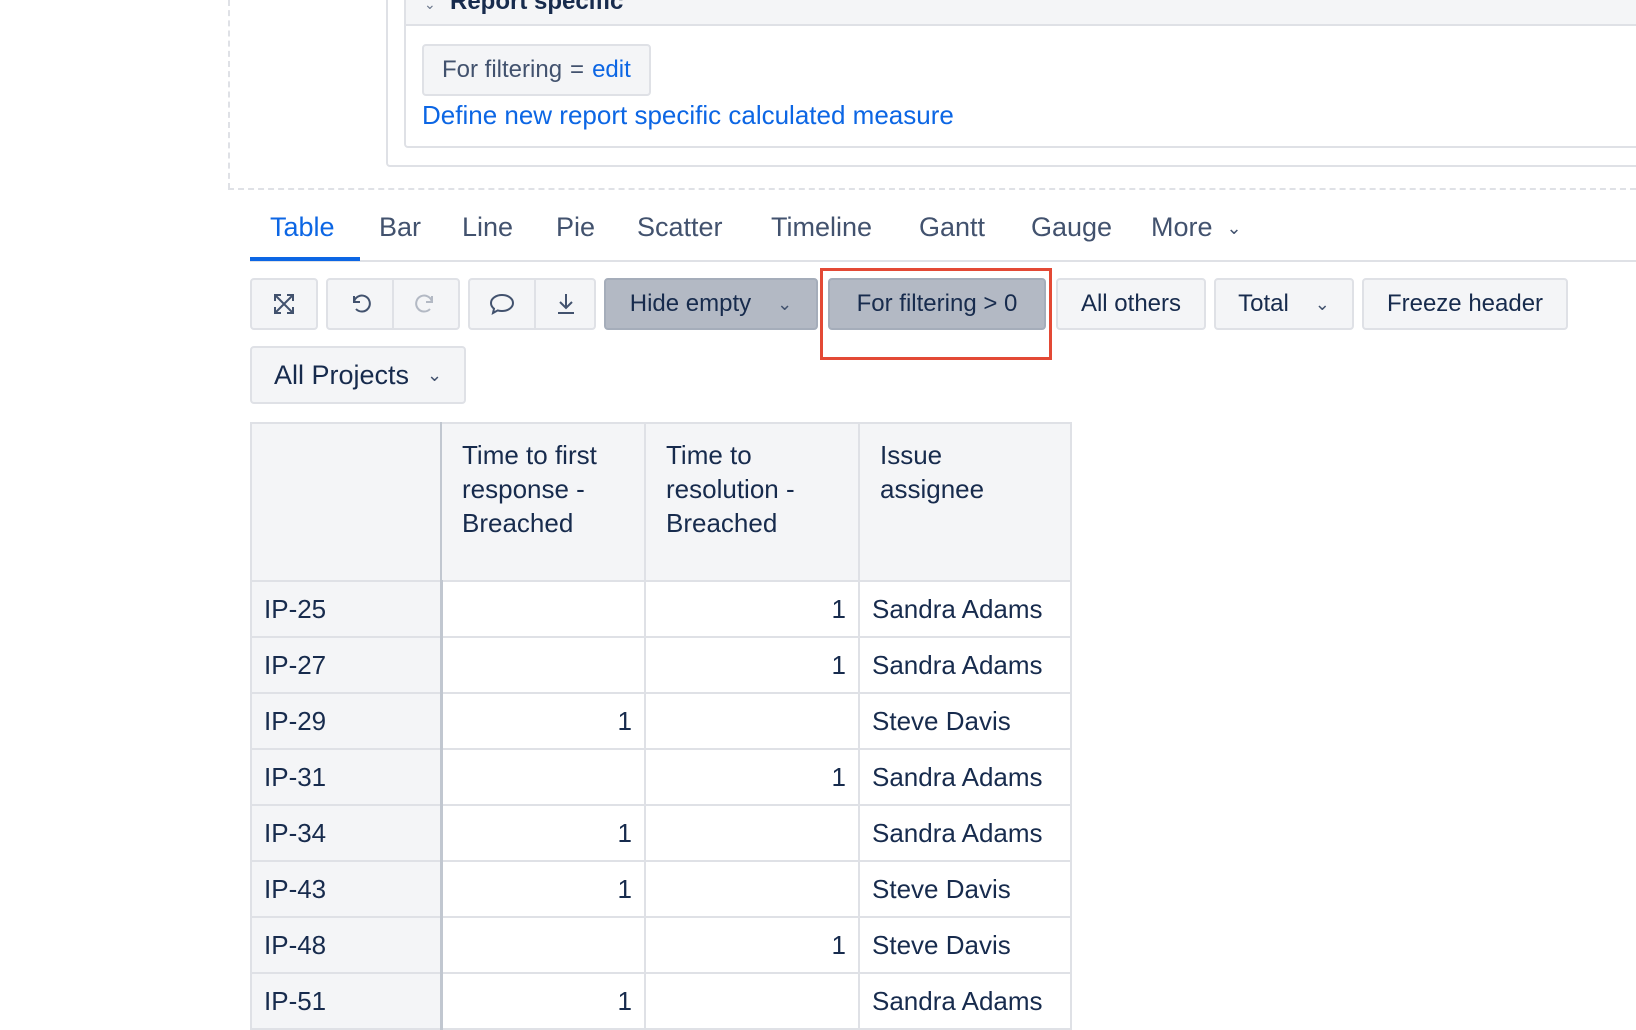  Describe the element at coordinates (537, 7) in the screenshot. I see `section-title: Report specific` at that location.